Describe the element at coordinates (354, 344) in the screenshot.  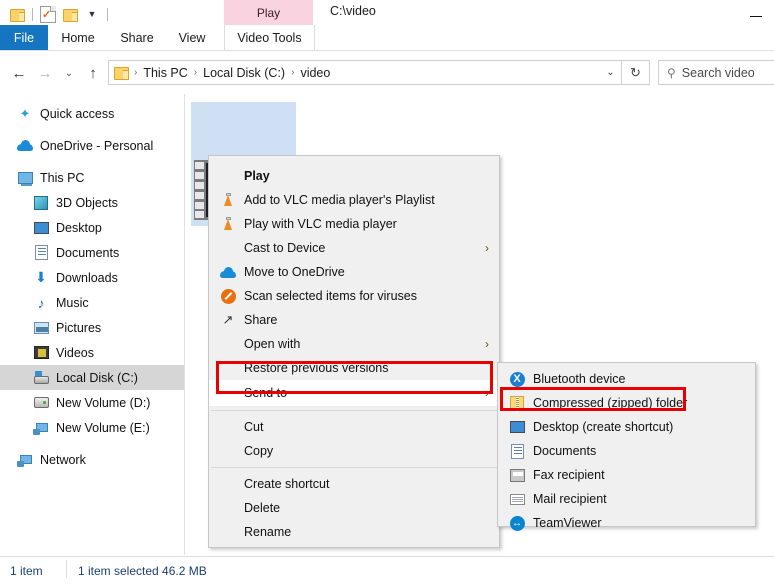
I see `menu-item-open-with: Open with ›` at that location.